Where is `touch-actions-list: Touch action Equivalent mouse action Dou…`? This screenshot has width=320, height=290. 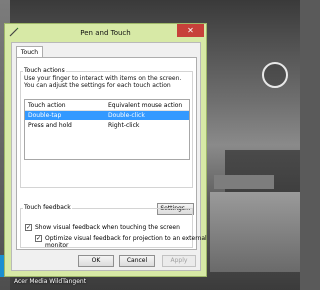 touch-actions-list: Touch action Equivalent mouse action Dou… is located at coordinates (107, 129).